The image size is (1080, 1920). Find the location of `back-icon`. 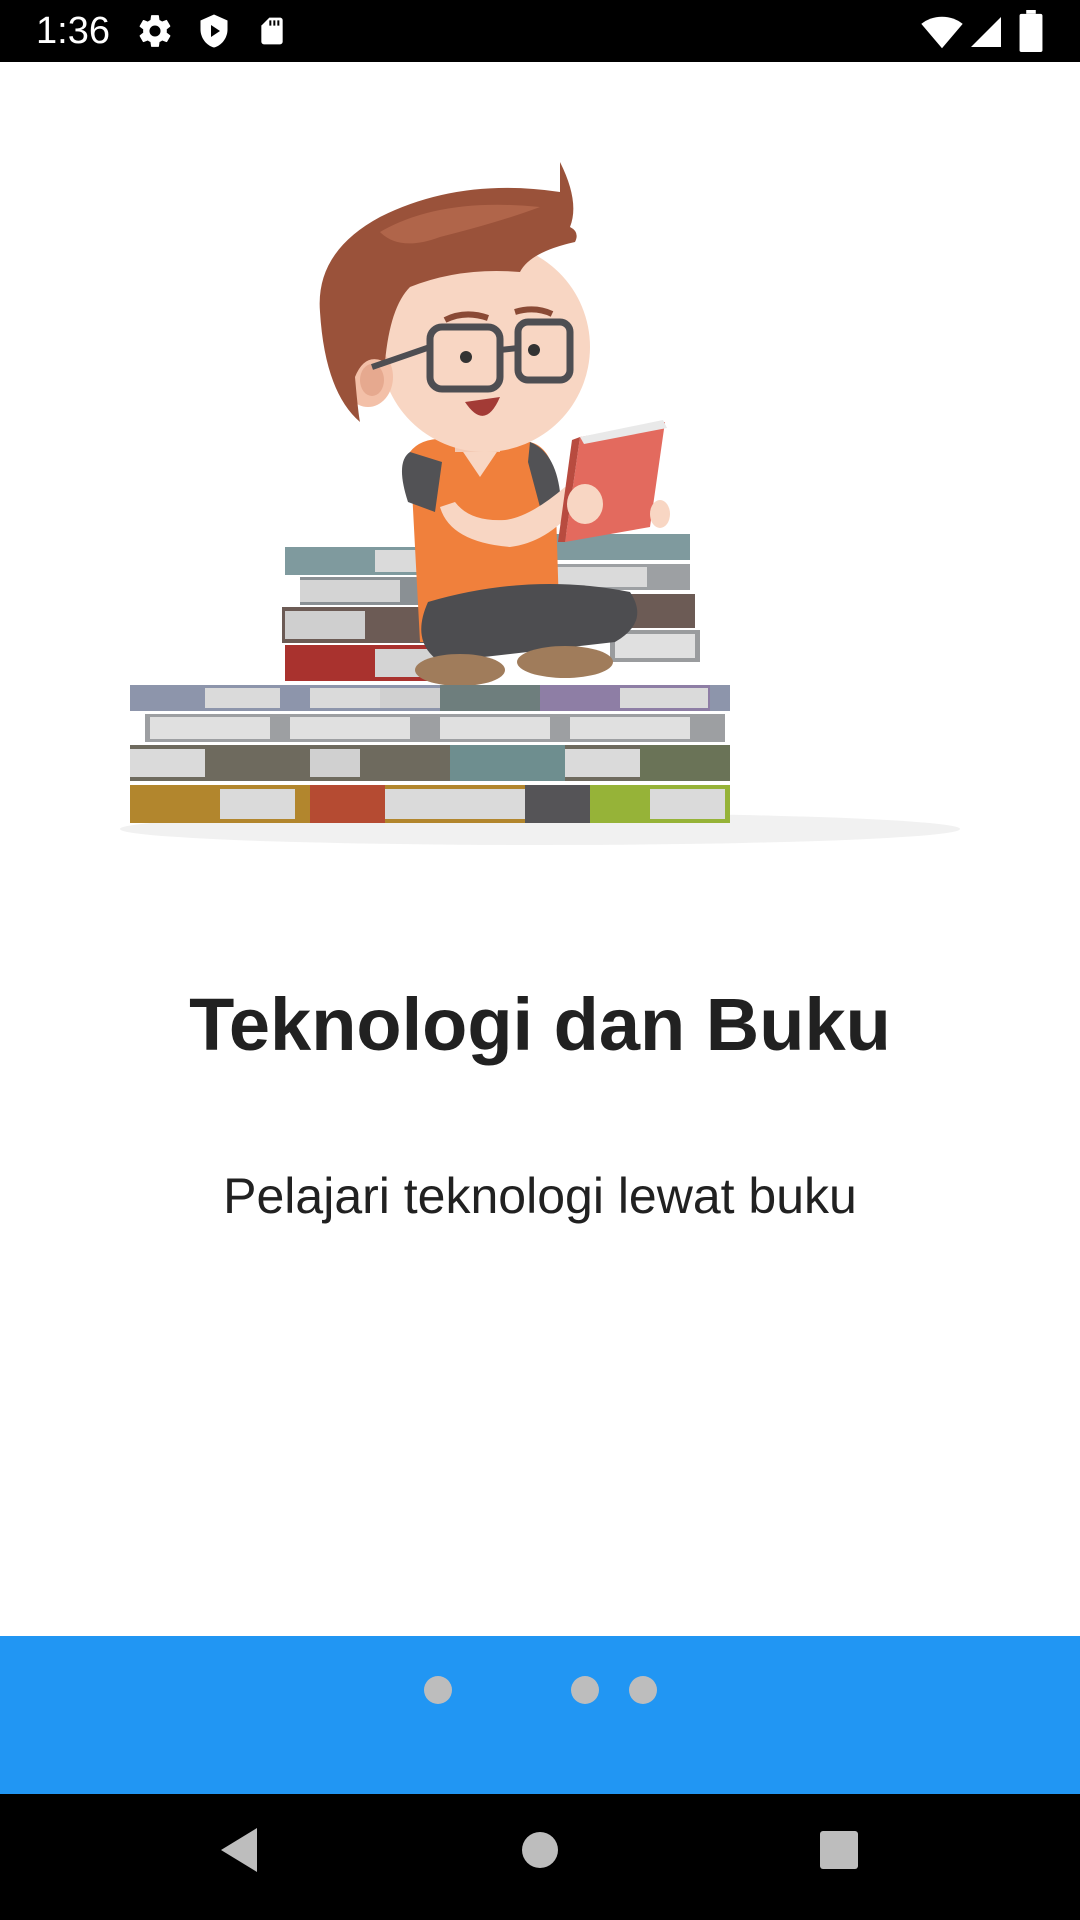

back-icon is located at coordinates (238, 1852).